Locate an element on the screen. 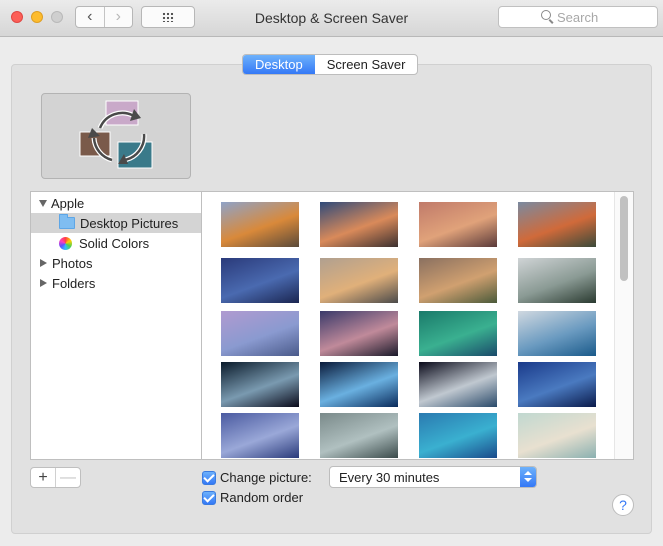 The image size is (663, 546). rotating-photos-icon is located at coordinates (116, 134).